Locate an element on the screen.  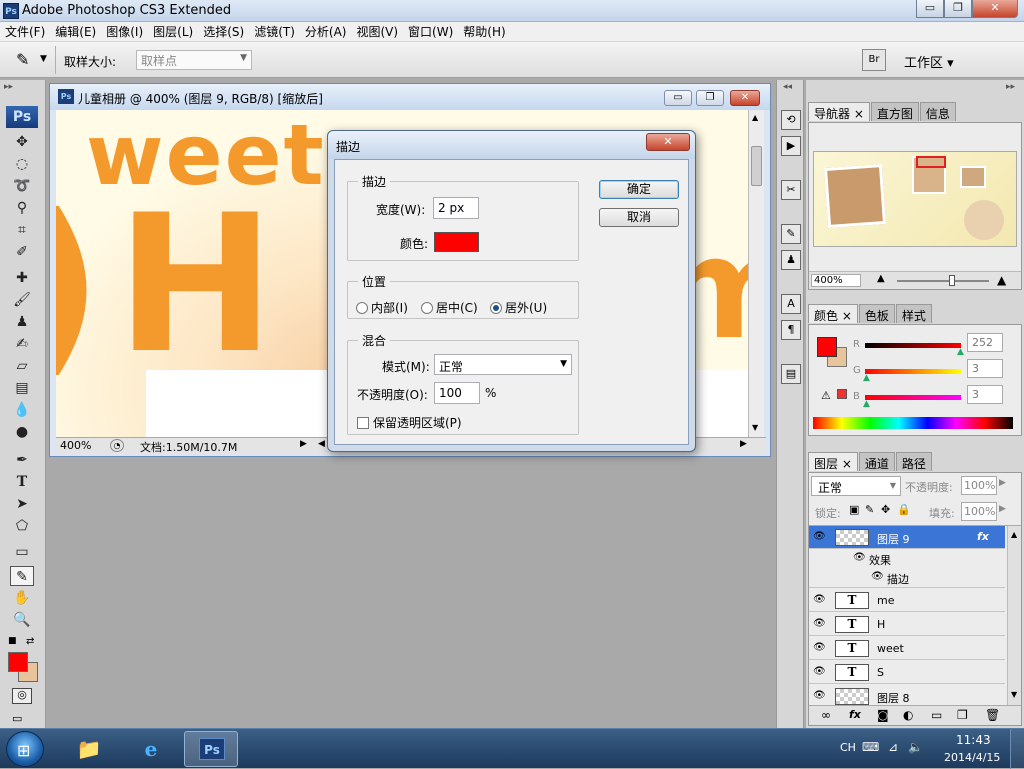
lock-transparent-icon: ▣ is located at coordinates (854, 509).